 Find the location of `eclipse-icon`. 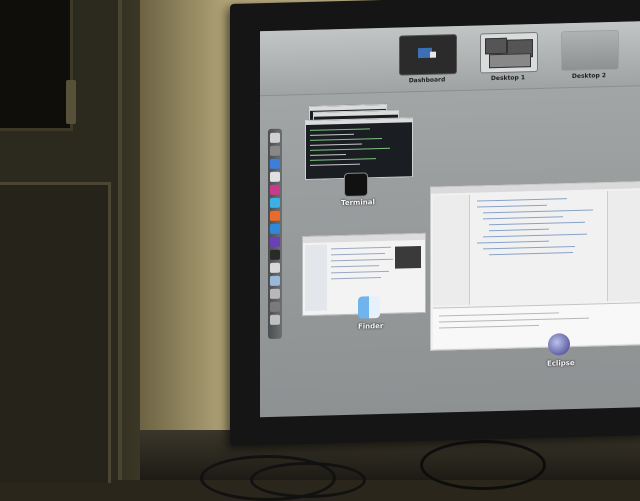

eclipse-icon is located at coordinates (559, 344).